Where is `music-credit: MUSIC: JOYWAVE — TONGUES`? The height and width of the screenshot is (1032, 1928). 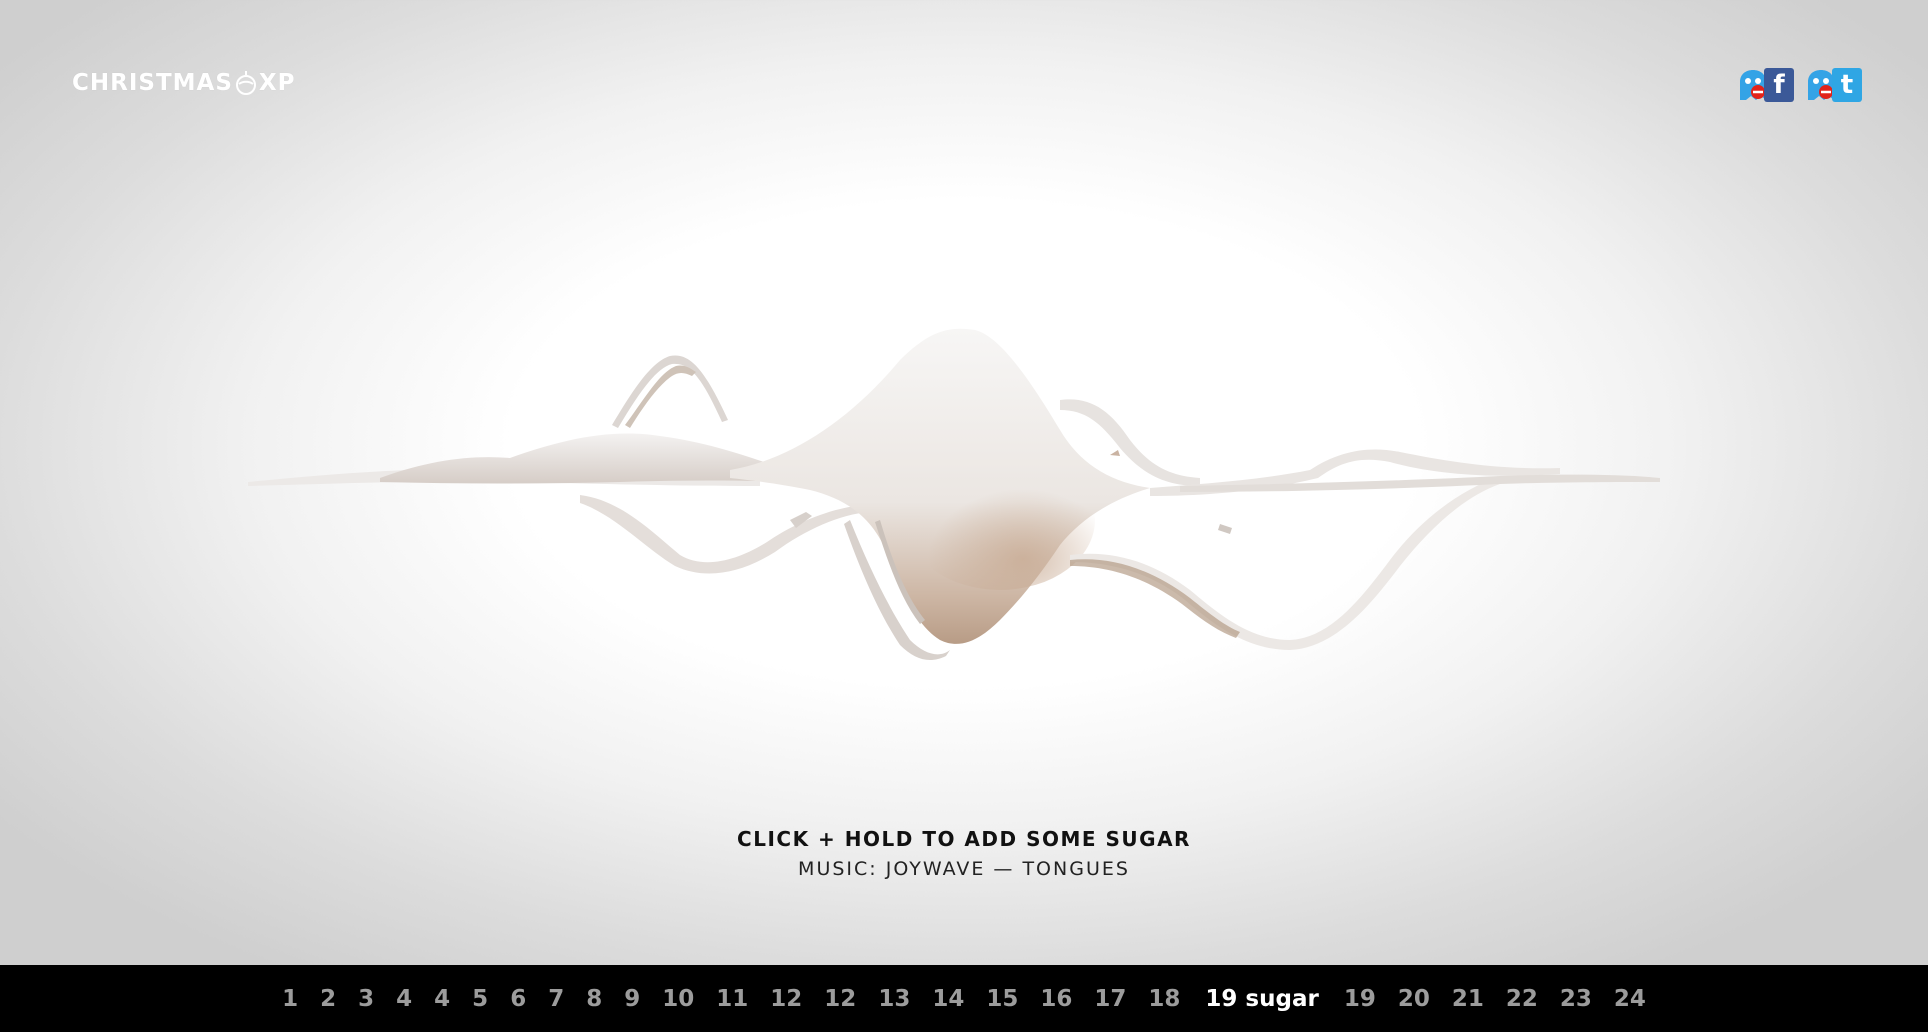 music-credit: MUSIC: JOYWAVE — TONGUES is located at coordinates (964, 869).